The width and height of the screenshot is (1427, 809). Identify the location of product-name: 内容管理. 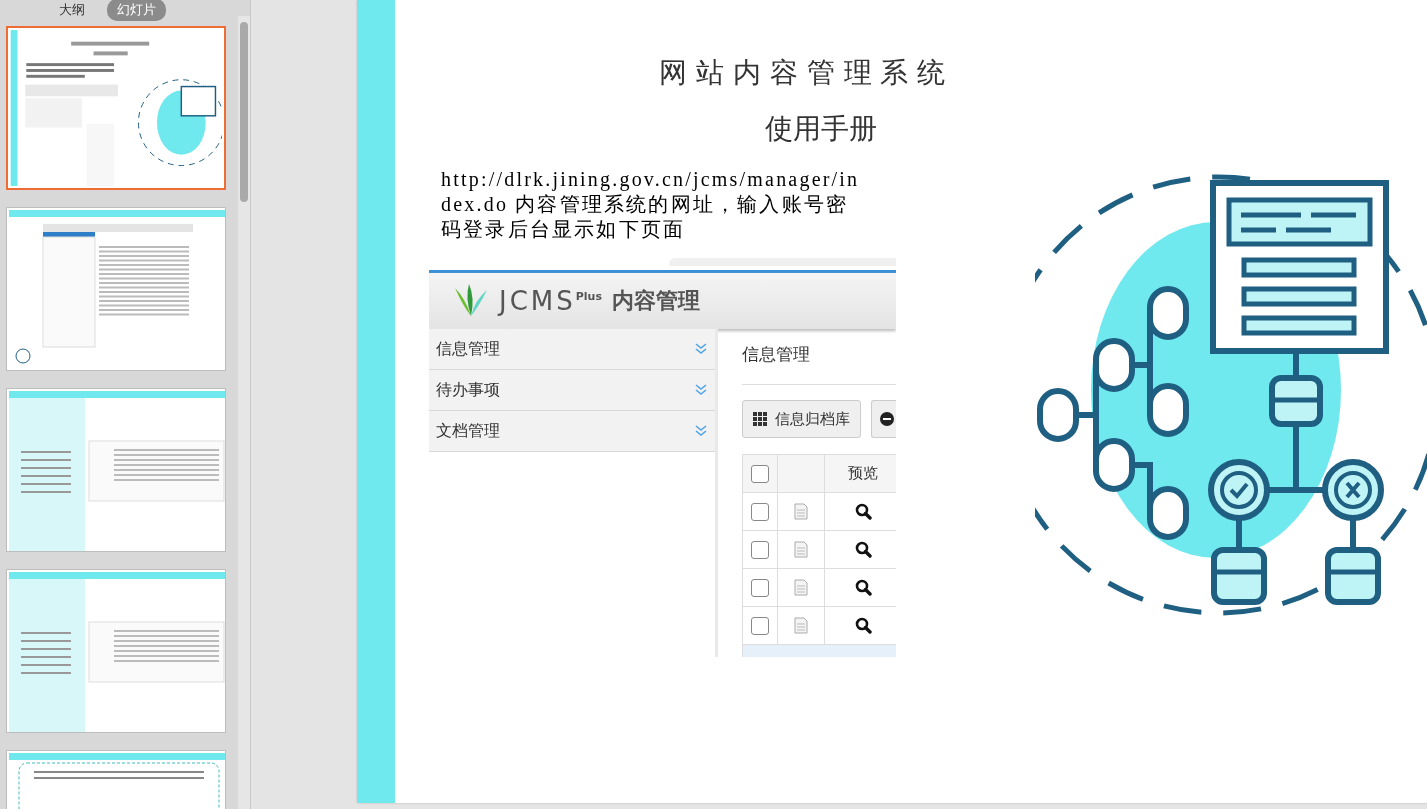
(656, 301).